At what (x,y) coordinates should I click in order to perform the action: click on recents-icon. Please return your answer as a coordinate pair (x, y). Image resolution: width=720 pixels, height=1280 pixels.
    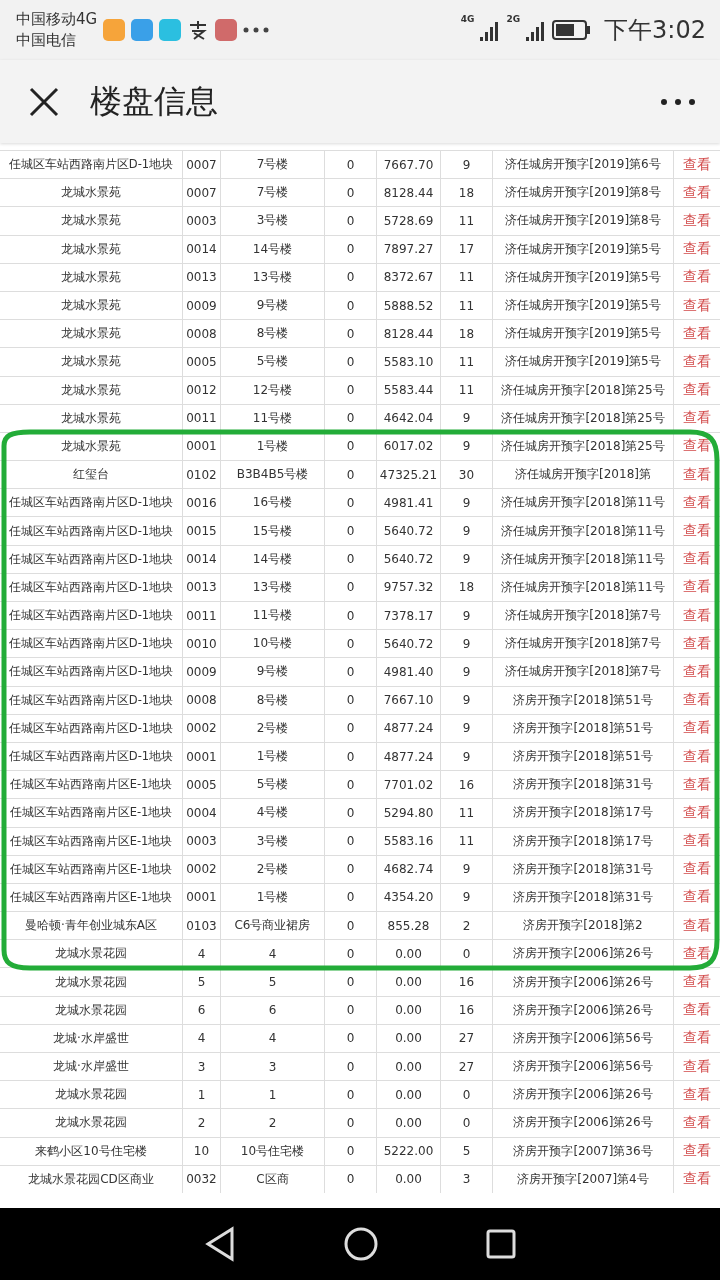
    Looking at the image, I should click on (501, 1244).